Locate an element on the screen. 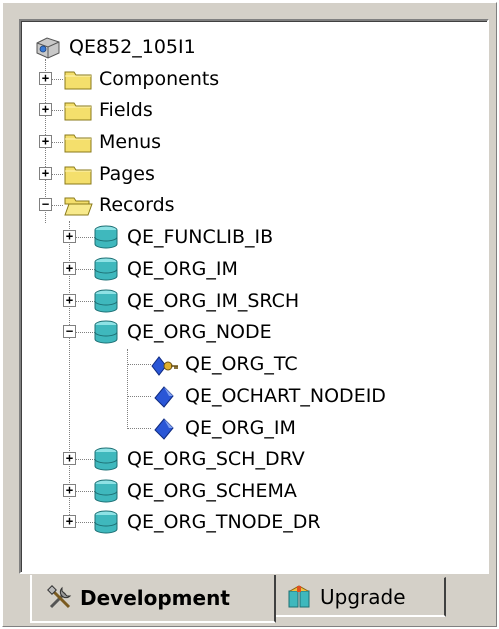 The height and width of the screenshot is (629, 499). tree-field-qe-org-tc: QE_ORG_TC is located at coordinates (223, 364).